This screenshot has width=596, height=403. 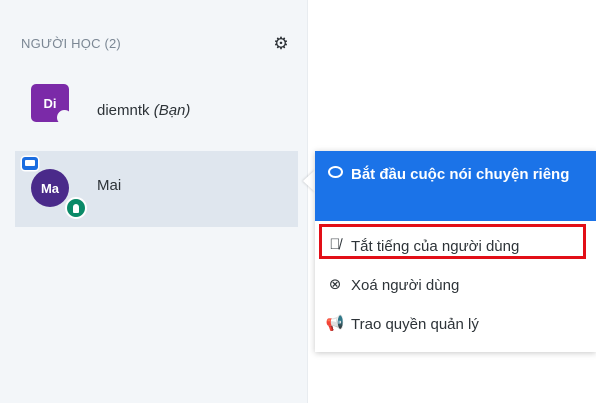 I want to click on menu-pointer-arrow, so click(x=309, y=181).